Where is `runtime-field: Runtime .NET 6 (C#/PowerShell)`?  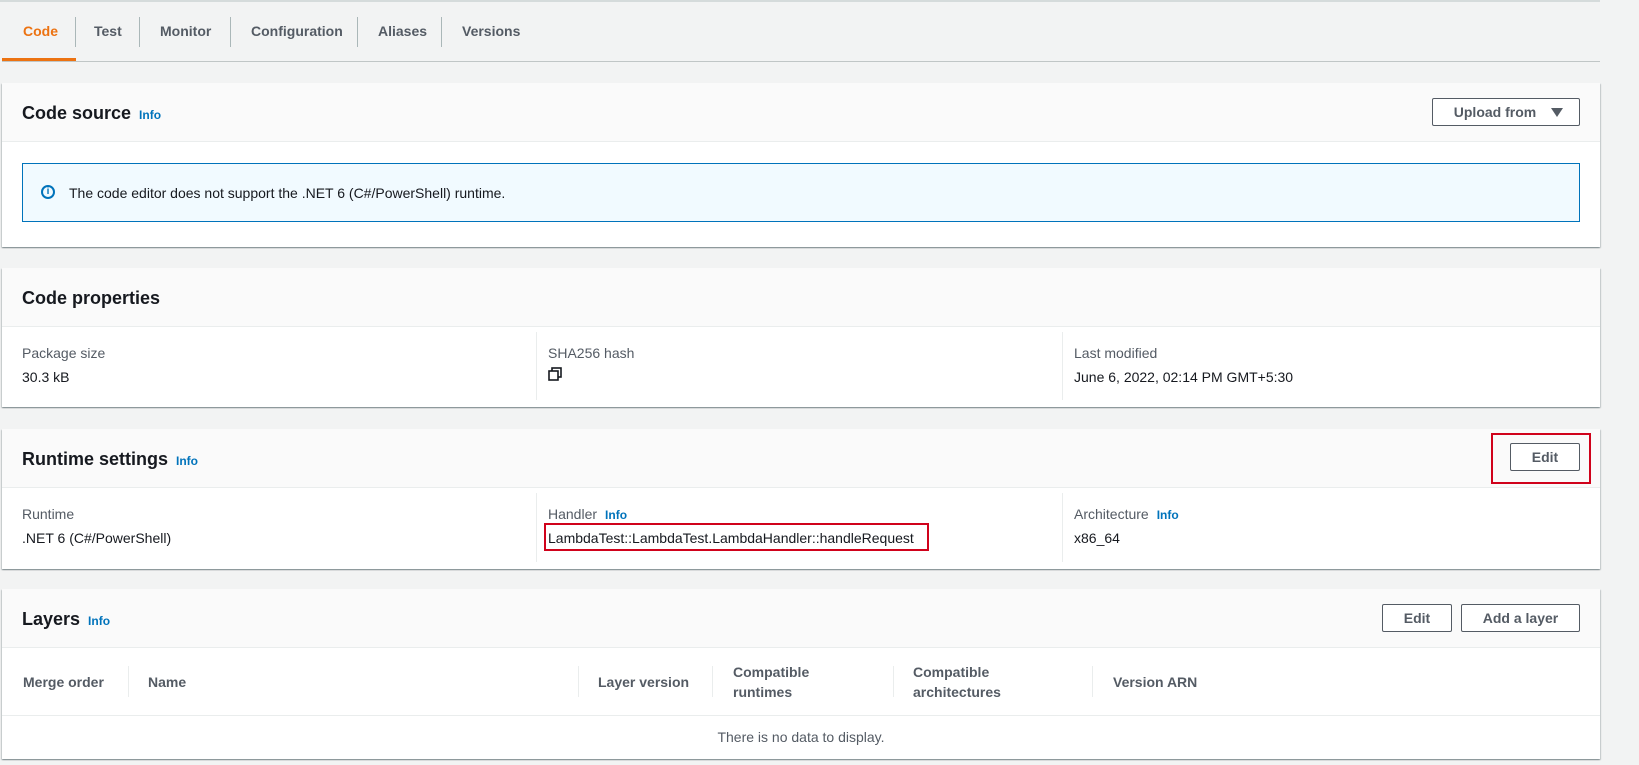 runtime-field: Runtime .NET 6 (C#/PowerShell) is located at coordinates (96, 526).